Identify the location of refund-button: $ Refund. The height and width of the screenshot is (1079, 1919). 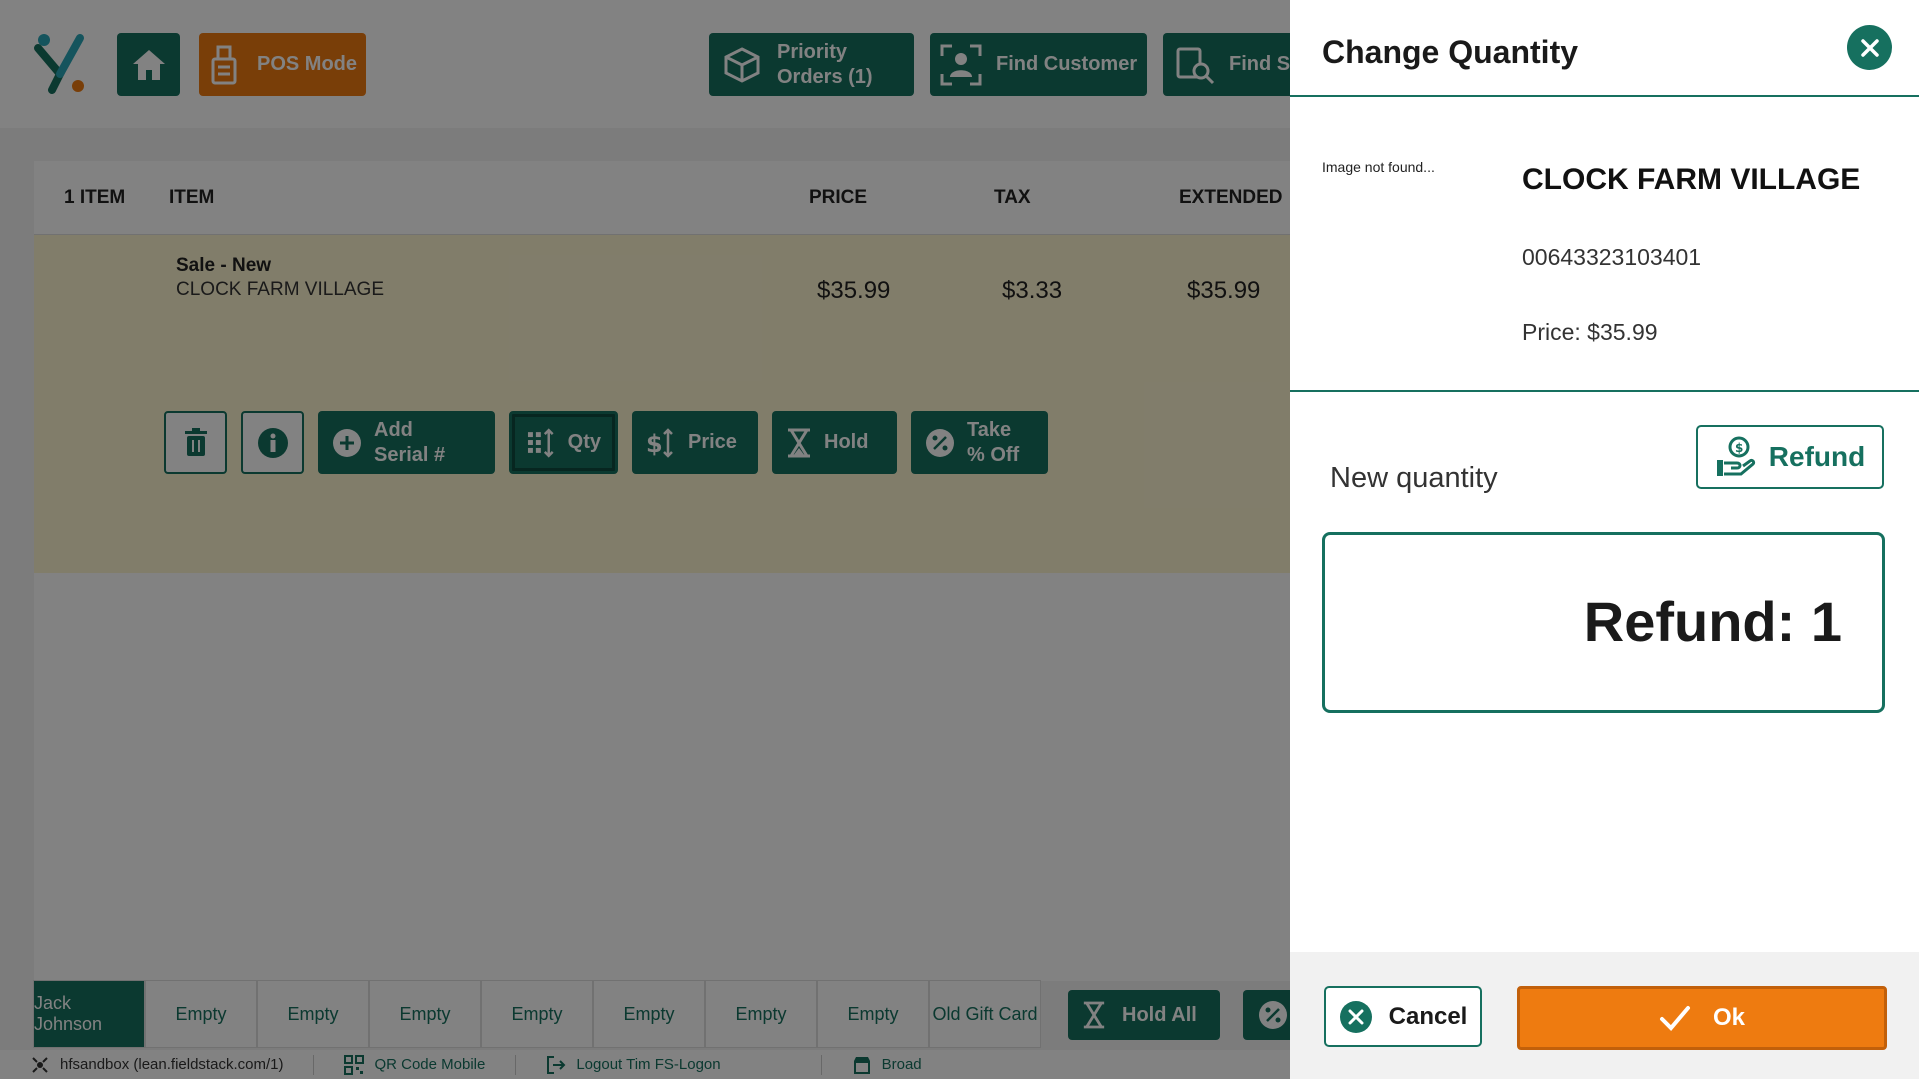
(1790, 457).